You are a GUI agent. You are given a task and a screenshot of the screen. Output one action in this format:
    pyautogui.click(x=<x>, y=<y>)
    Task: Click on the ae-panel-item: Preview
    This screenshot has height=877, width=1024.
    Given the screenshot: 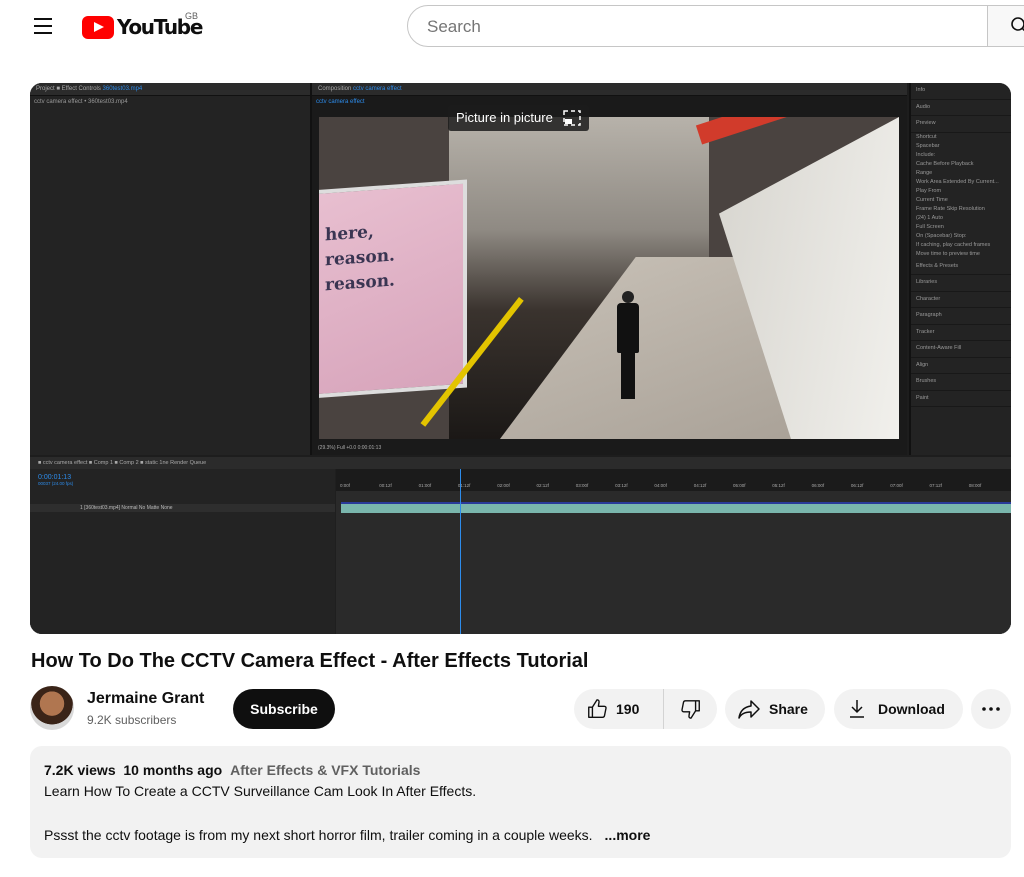 What is the action you would take?
    pyautogui.click(x=961, y=124)
    